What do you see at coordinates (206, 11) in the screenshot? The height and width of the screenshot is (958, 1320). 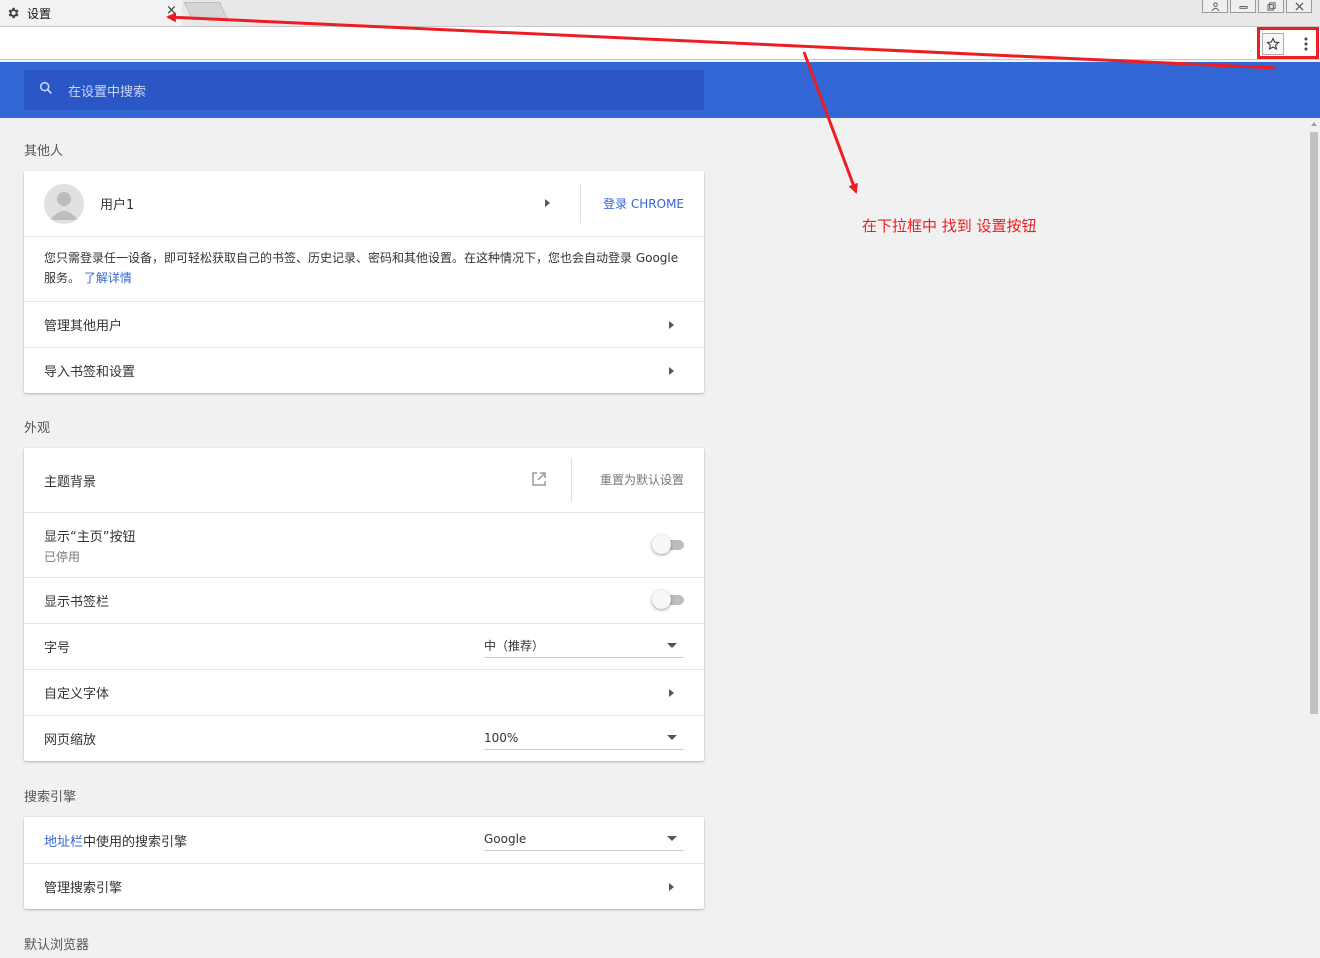 I see `new-tab-button` at bounding box center [206, 11].